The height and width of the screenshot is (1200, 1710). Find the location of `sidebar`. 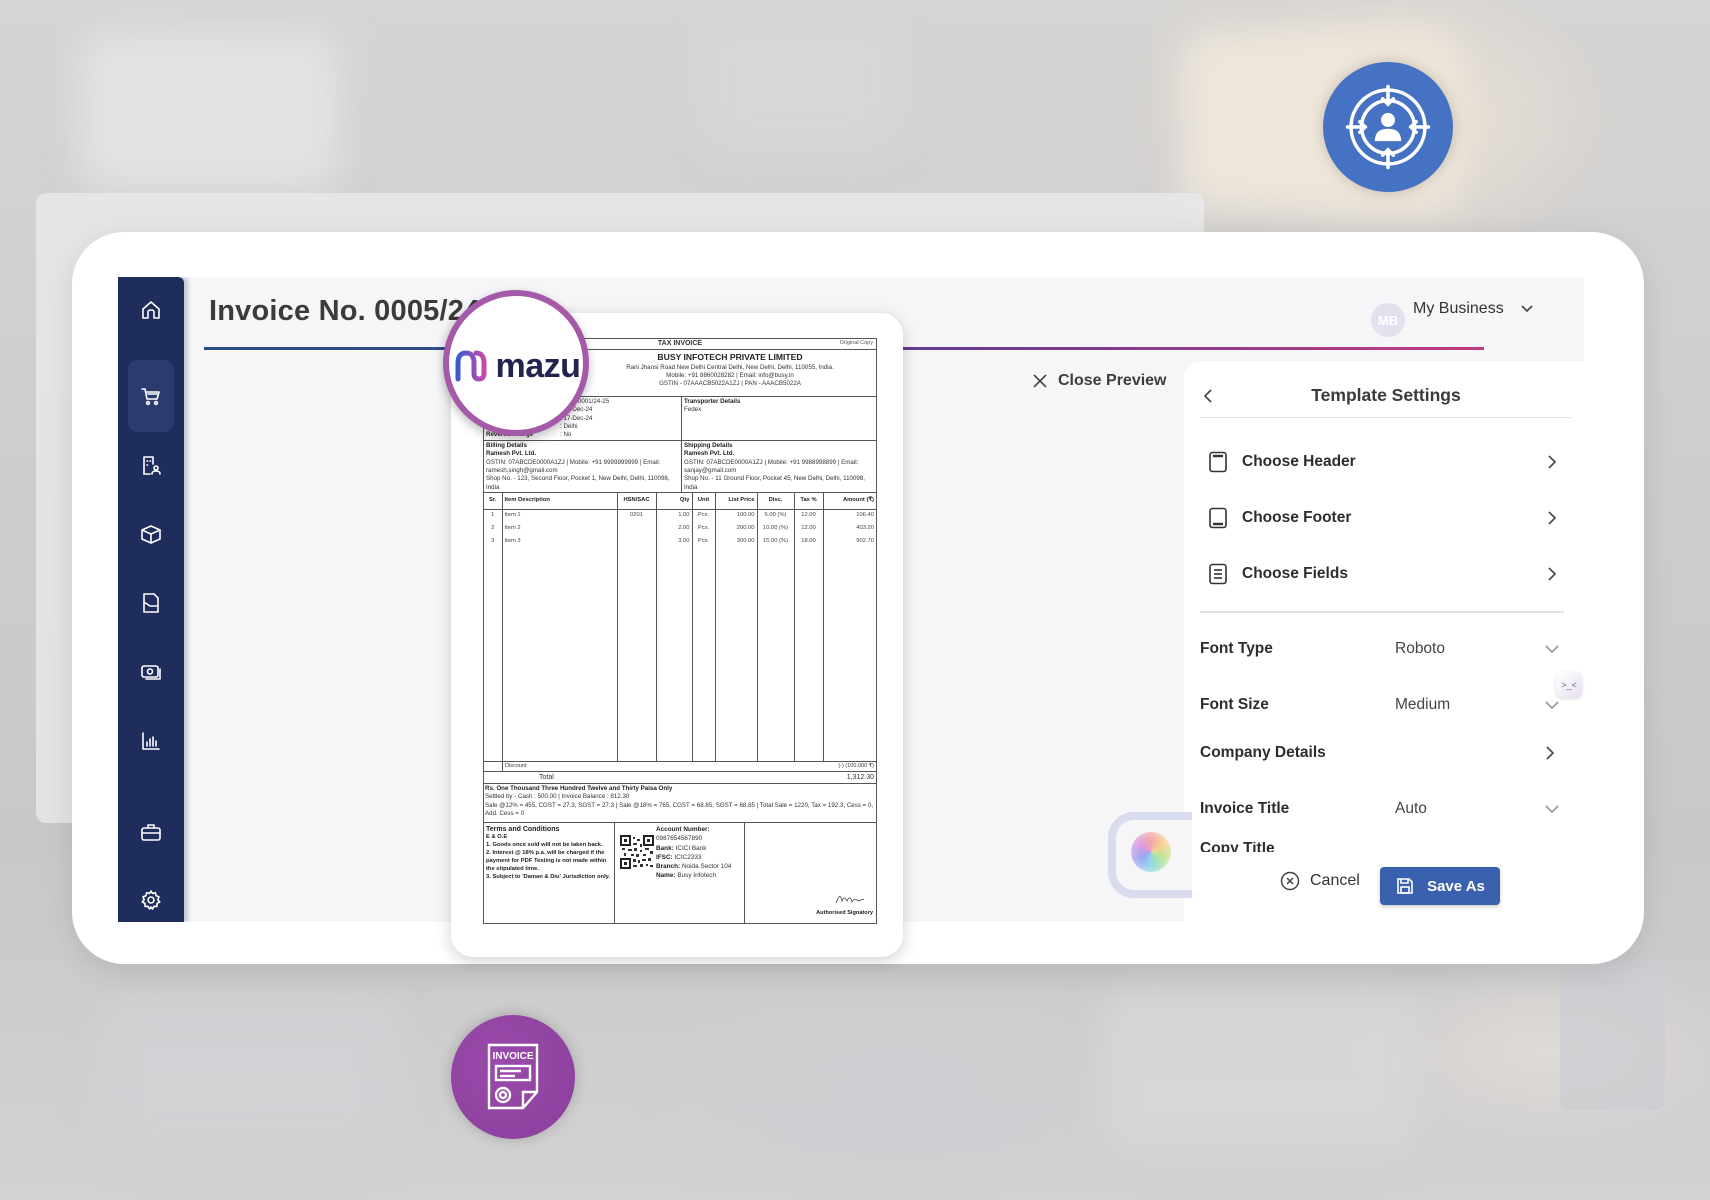

sidebar is located at coordinates (151, 599).